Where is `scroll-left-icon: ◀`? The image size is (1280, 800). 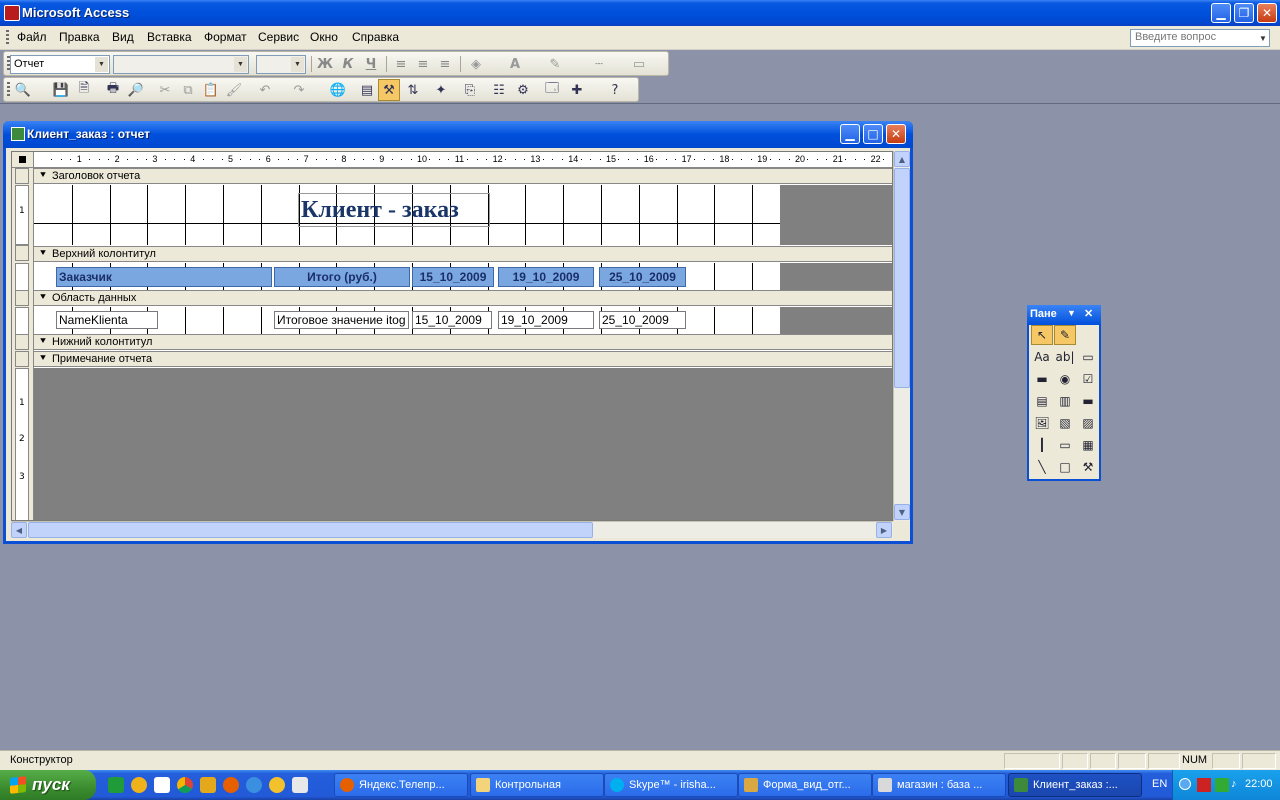
scroll-left-icon: ◀ is located at coordinates (19, 530).